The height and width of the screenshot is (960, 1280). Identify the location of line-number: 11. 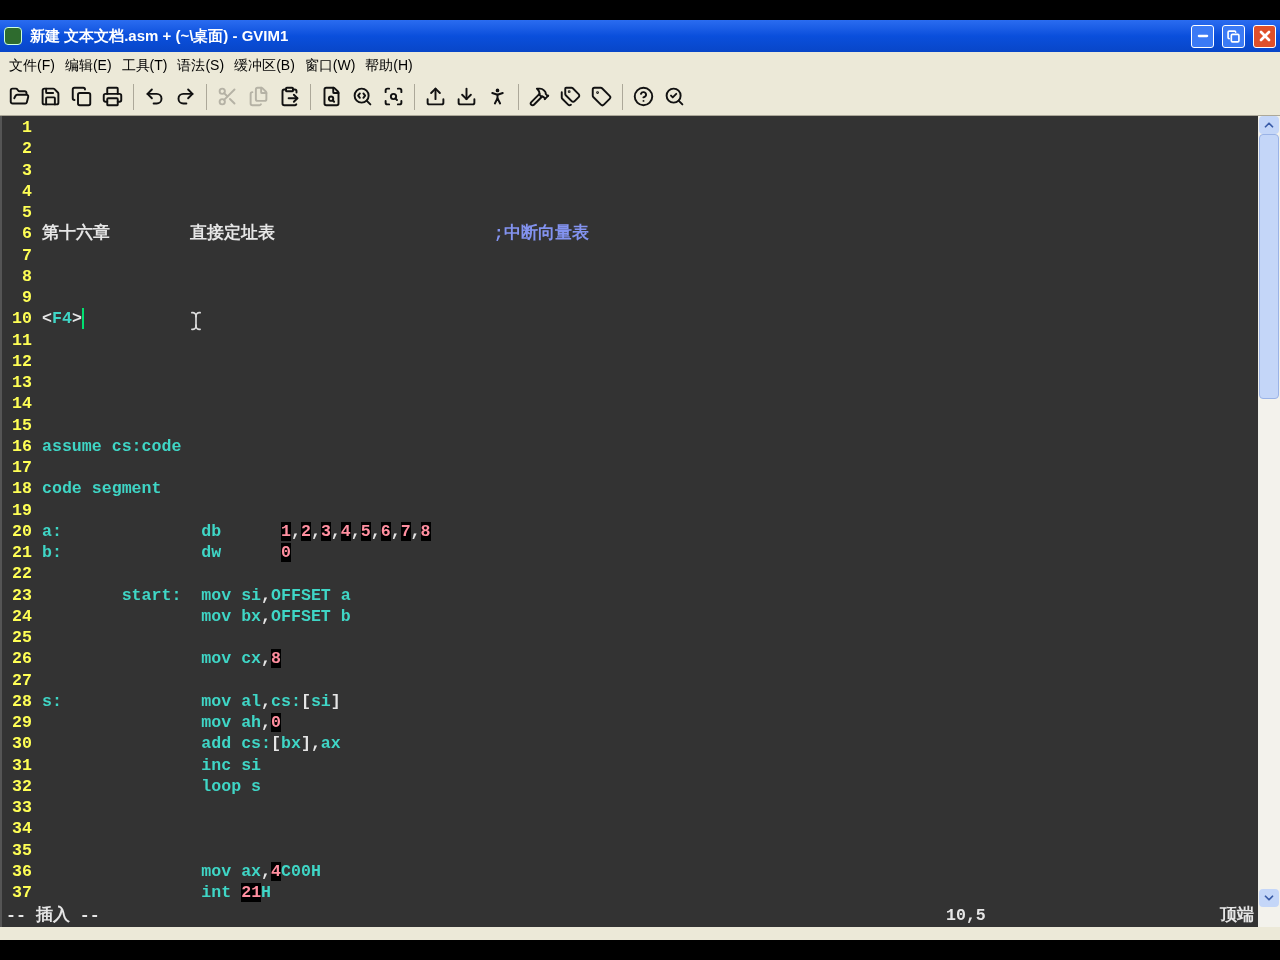
(22, 340).